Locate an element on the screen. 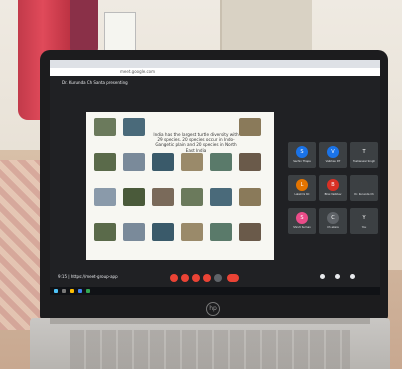 The width and height of the screenshot is (402, 369). participant-name: Dr. Kurunda Ch is located at coordinates (364, 194).